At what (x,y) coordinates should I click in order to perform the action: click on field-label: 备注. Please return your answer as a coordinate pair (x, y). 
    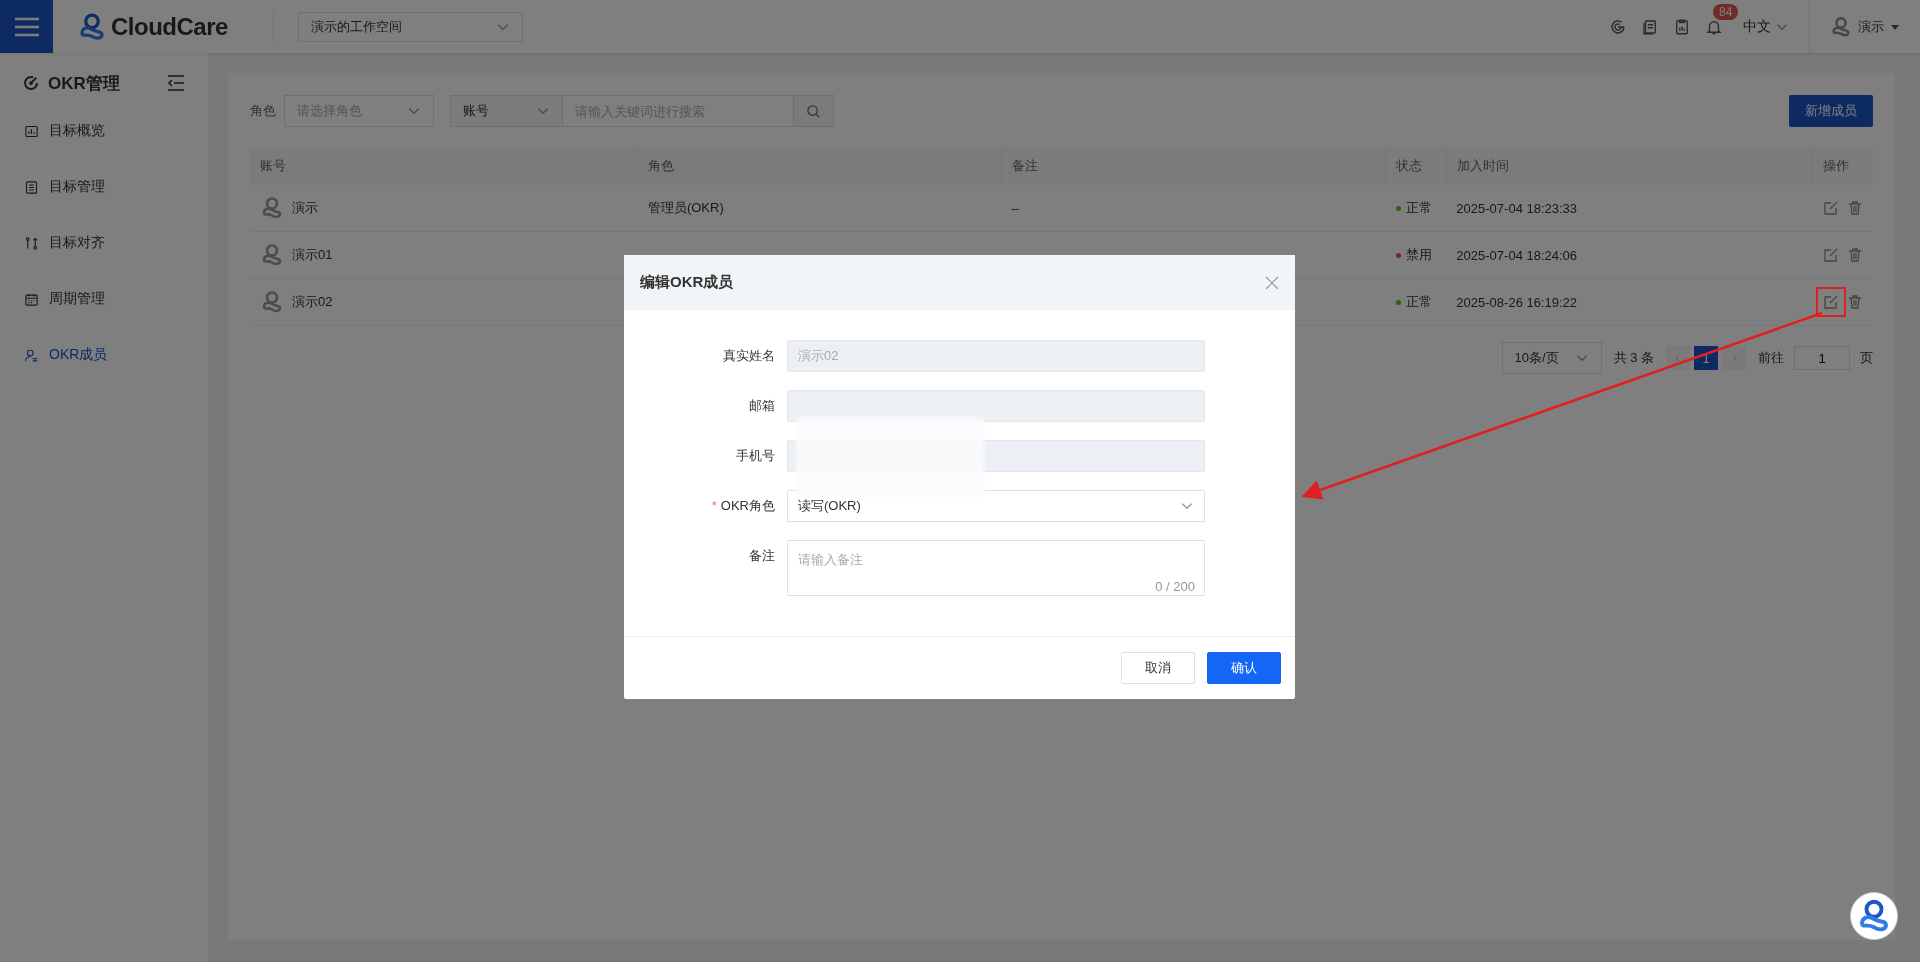
    Looking at the image, I should click on (762, 556).